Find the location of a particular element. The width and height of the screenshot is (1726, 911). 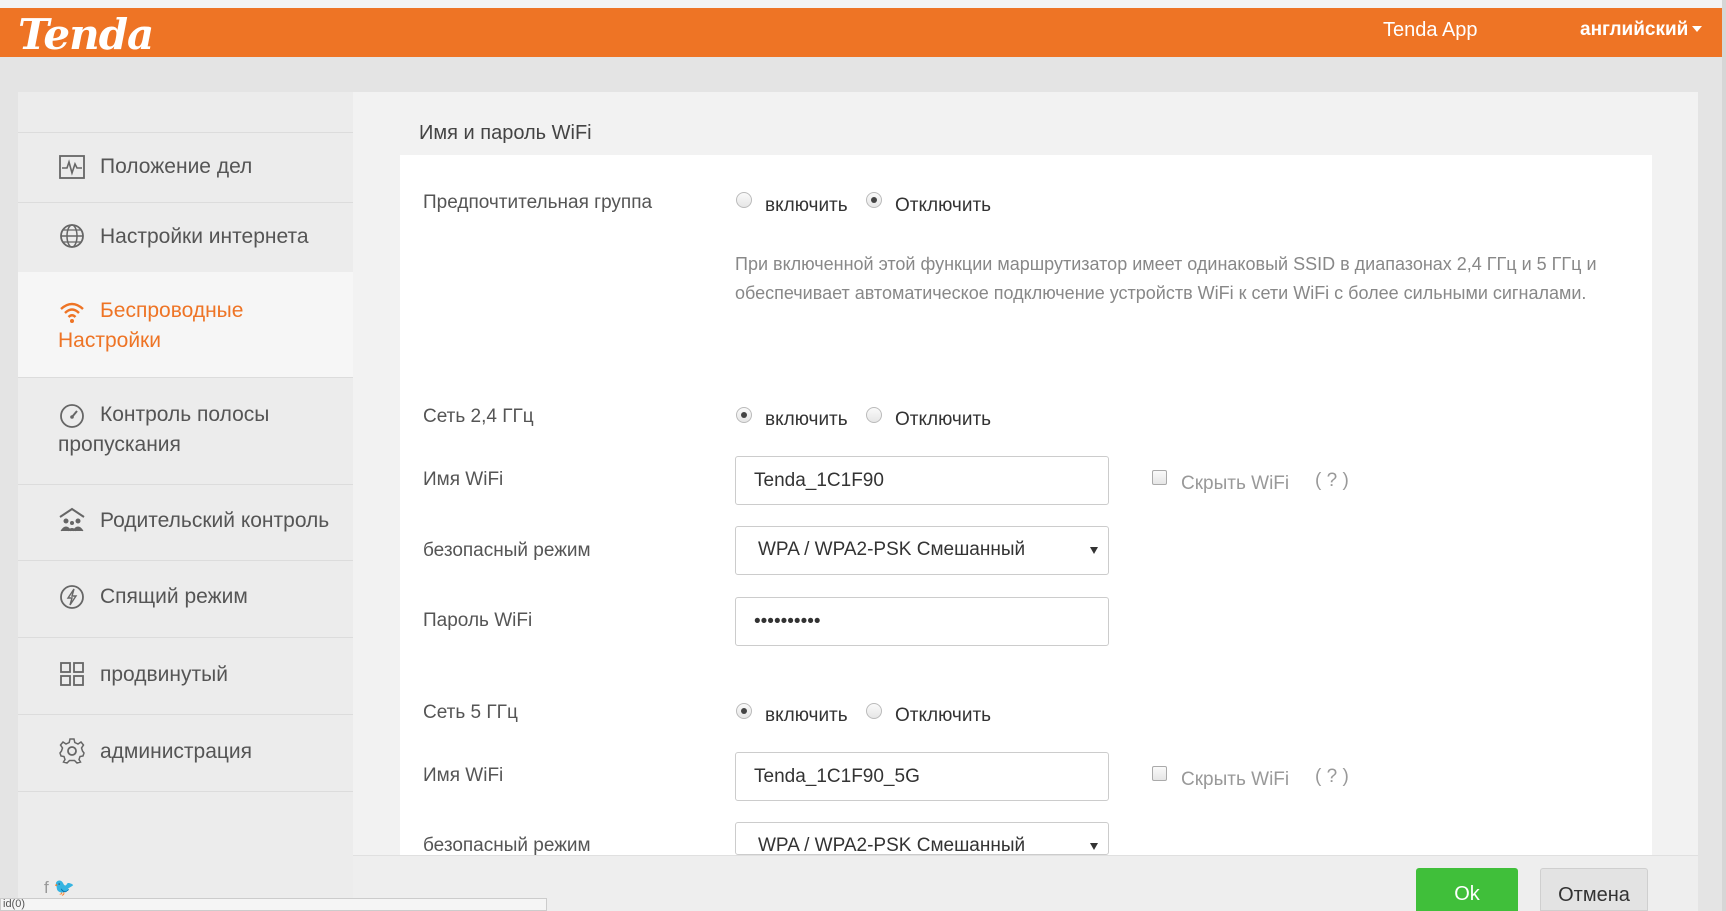

scrollbar is located at coordinates (1724, 455).